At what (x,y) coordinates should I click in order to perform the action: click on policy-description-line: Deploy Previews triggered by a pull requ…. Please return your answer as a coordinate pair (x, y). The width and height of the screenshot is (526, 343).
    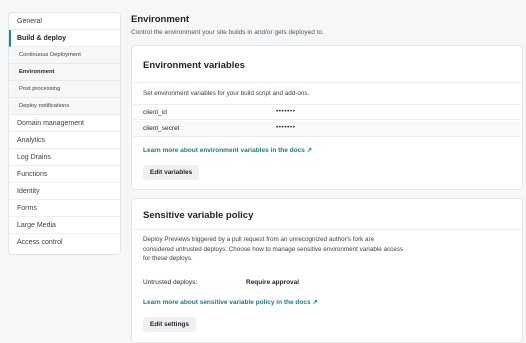
    Looking at the image, I should click on (259, 239).